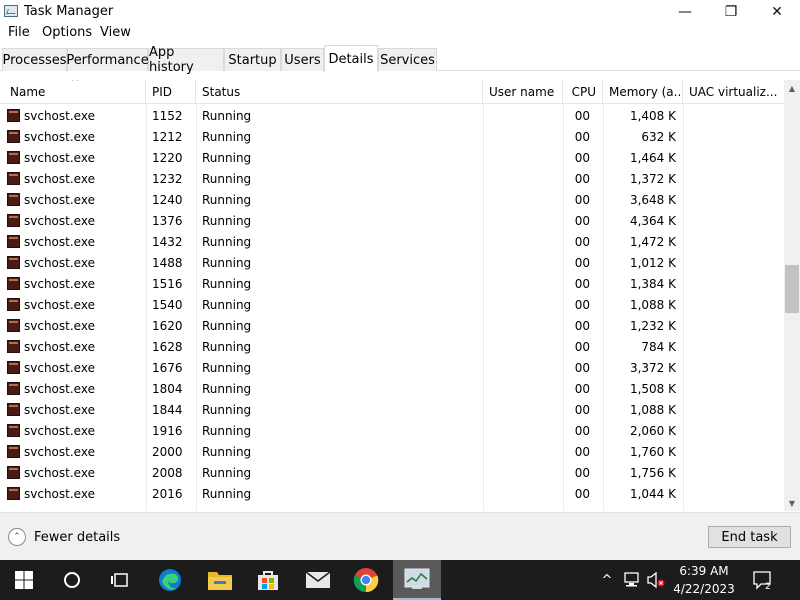 Image resolution: width=800 pixels, height=600 pixels. Describe the element at coordinates (351, 58) in the screenshot. I see `tab-details: Details` at that location.